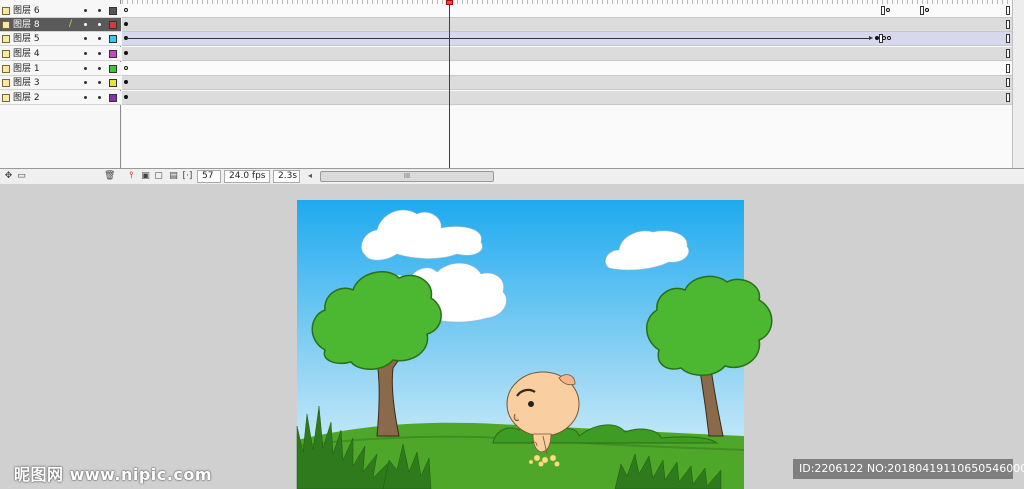 The image size is (1024, 489). I want to click on delete-layer-icon: 🗑, so click(109, 176).